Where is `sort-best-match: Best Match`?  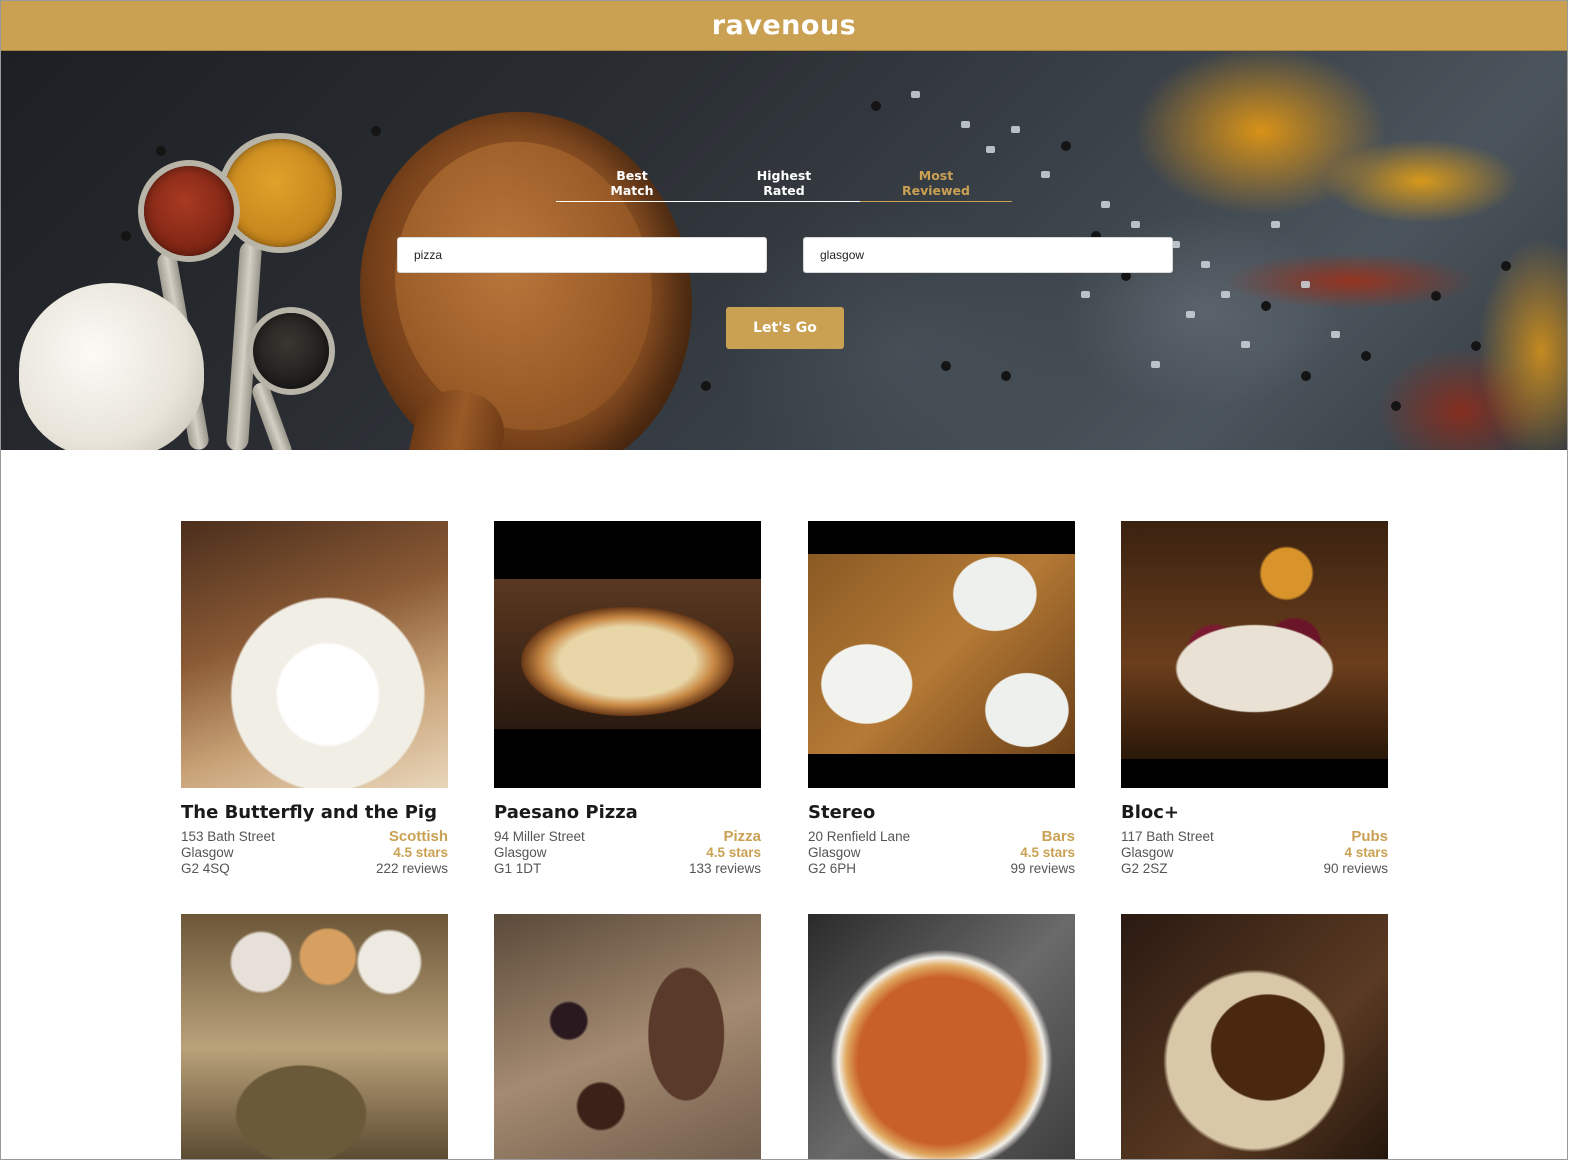 sort-best-match: Best Match is located at coordinates (632, 184).